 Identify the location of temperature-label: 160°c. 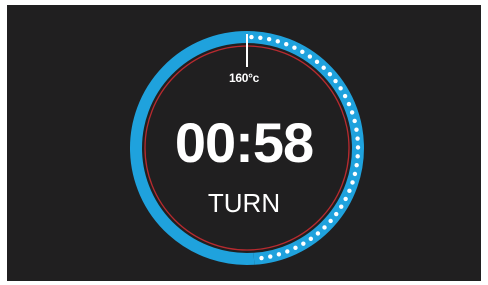
(244, 78).